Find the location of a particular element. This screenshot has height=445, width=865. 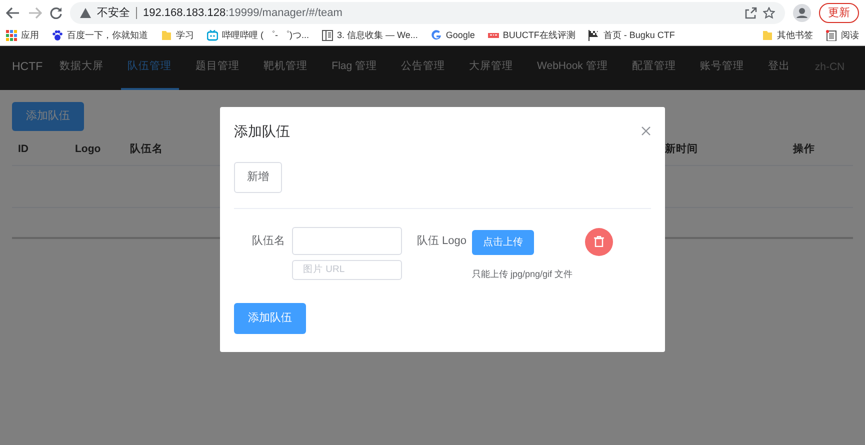

column-header: 操作 is located at coordinates (804, 149).